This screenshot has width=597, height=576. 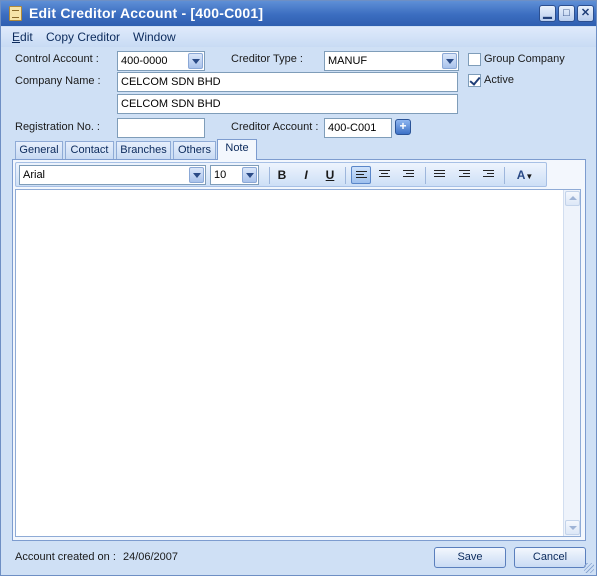 What do you see at coordinates (65, 557) in the screenshot?
I see `created-label: Account created on :` at bounding box center [65, 557].